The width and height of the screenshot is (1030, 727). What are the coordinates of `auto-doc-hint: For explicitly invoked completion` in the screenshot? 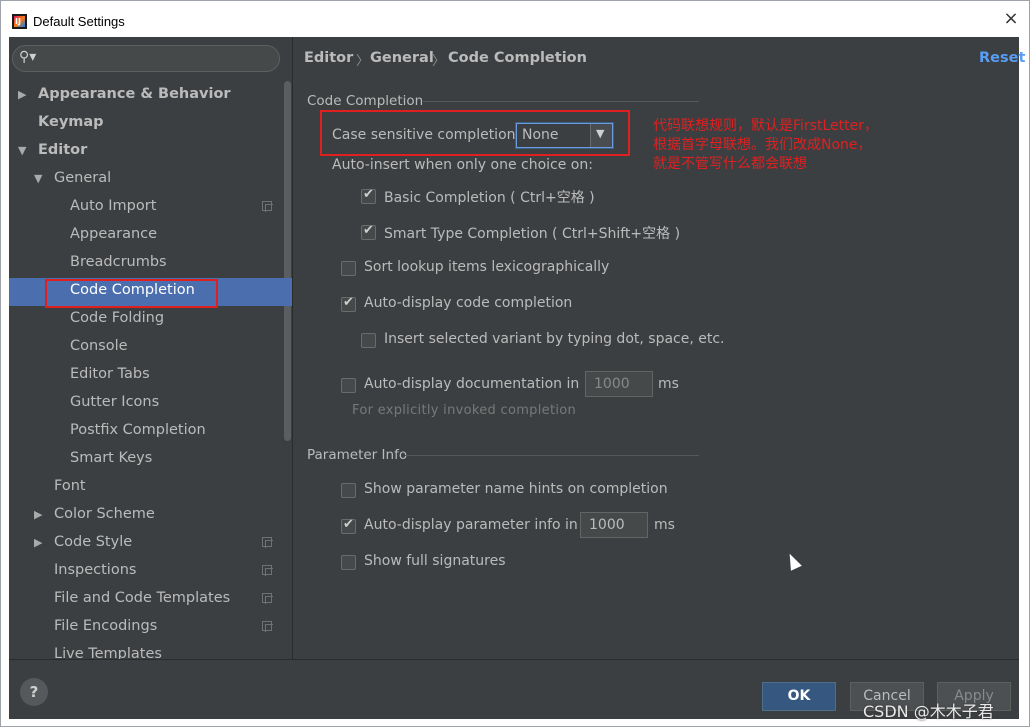 It's located at (464, 410).